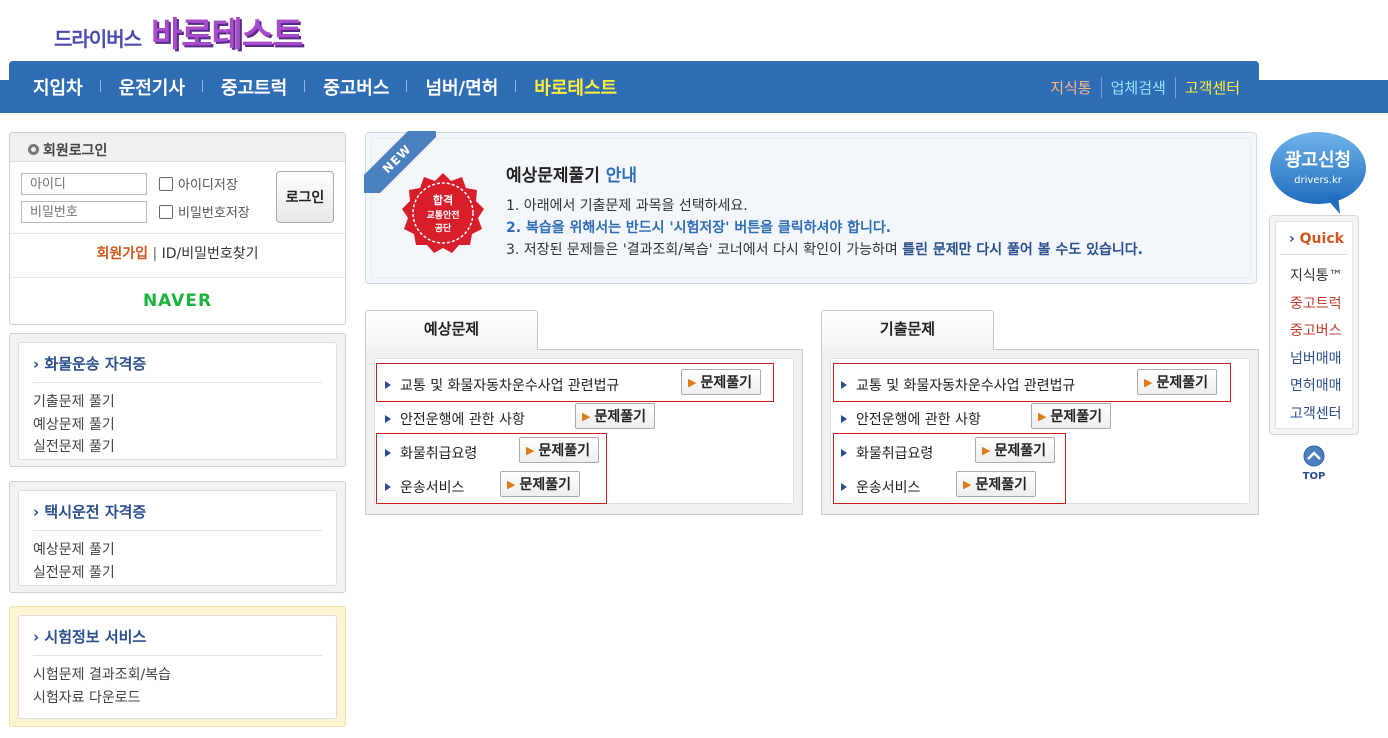 This screenshot has height=738, width=1388. Describe the element at coordinates (572, 176) in the screenshot. I see `notice-title: 예상문제풀기 안내` at that location.